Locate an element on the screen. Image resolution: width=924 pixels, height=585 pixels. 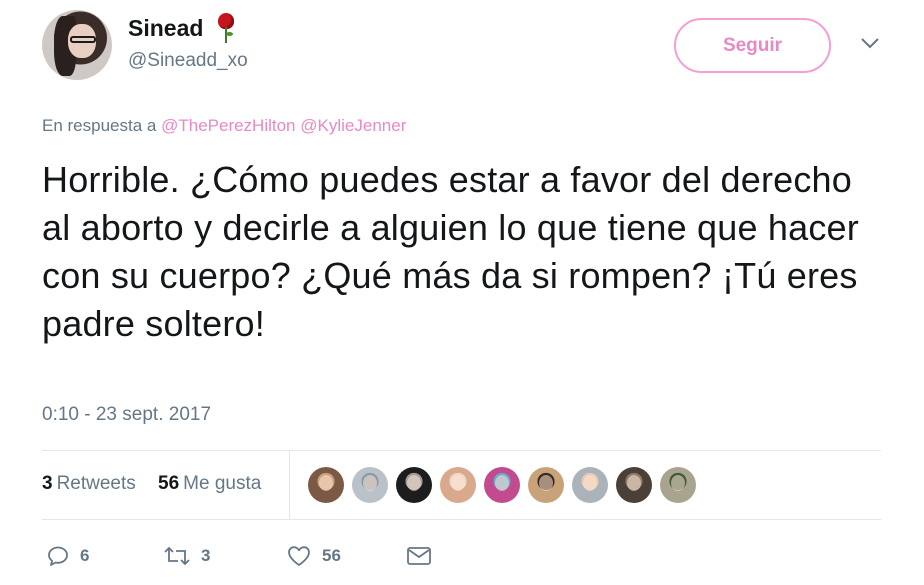
tweet-stats: 3 Retweets 56 Me gusta is located at coordinates (461, 485).